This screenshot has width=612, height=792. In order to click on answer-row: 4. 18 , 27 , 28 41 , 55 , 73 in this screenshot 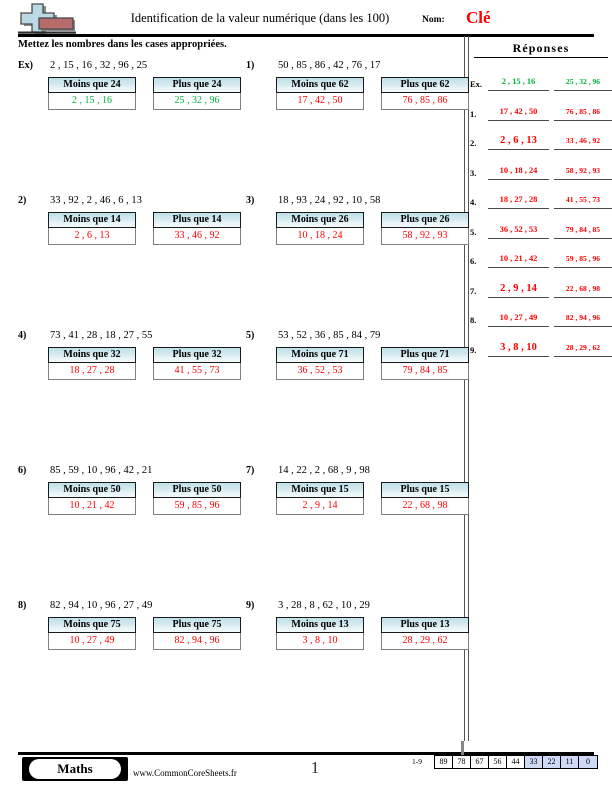, I will do `click(541, 207)`.